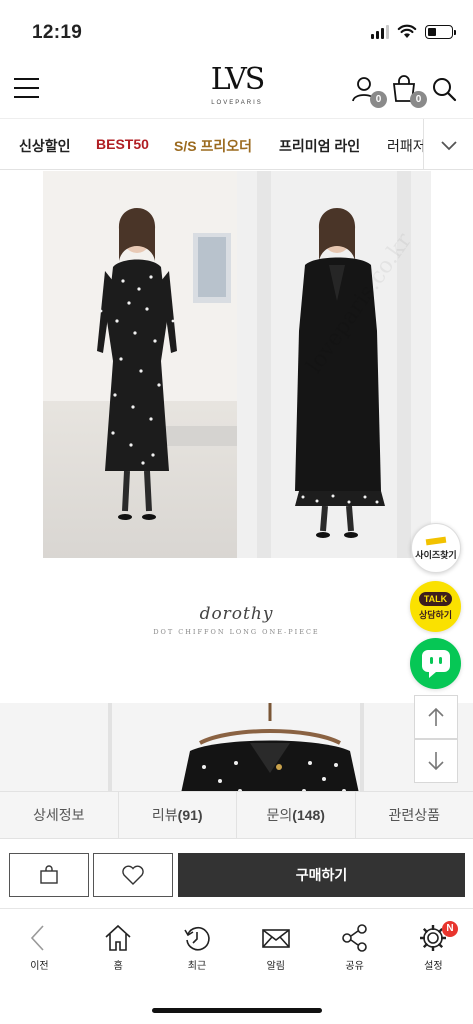 The width and height of the screenshot is (473, 1024). Describe the element at coordinates (122, 144) in the screenshot. I see `category-best50: BEST50` at that location.